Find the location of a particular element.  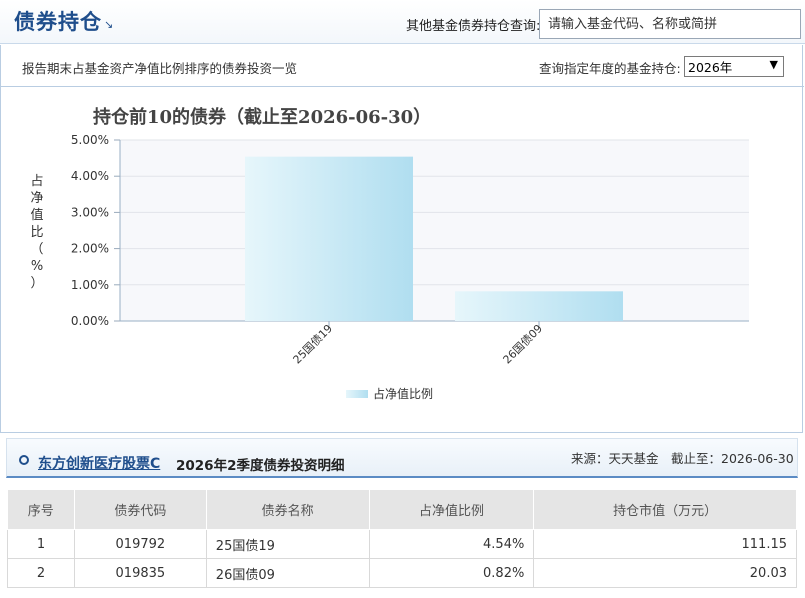

chart-title: 持仓前10的债券（截止至2026-06-30） is located at coordinates (262, 117).